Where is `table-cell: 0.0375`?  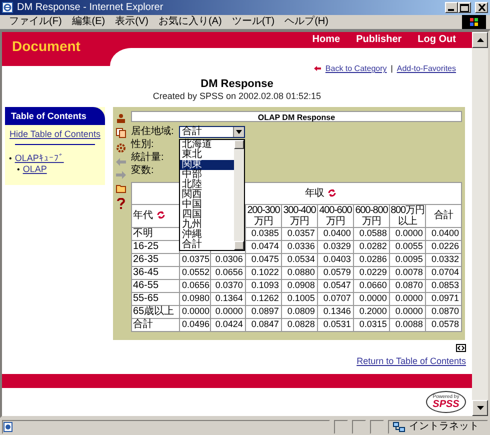
table-cell: 0.0375 is located at coordinates (194, 259).